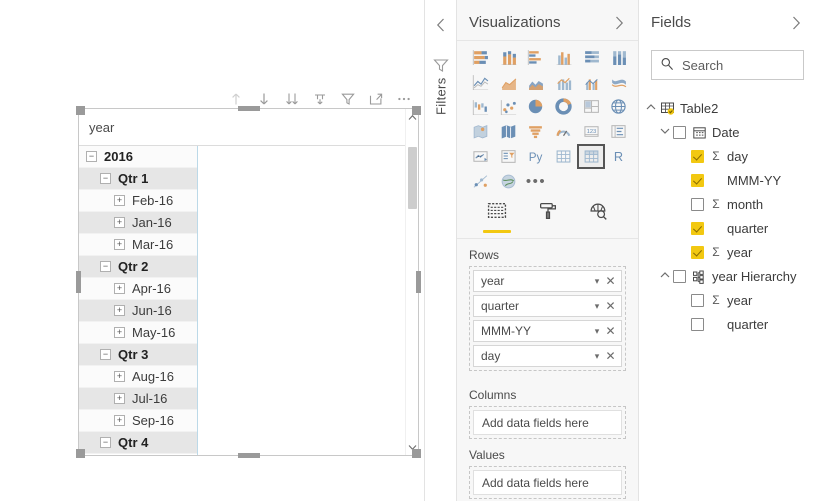  What do you see at coordinates (481, 131) in the screenshot?
I see `gallery-filled-map-icon` at bounding box center [481, 131].